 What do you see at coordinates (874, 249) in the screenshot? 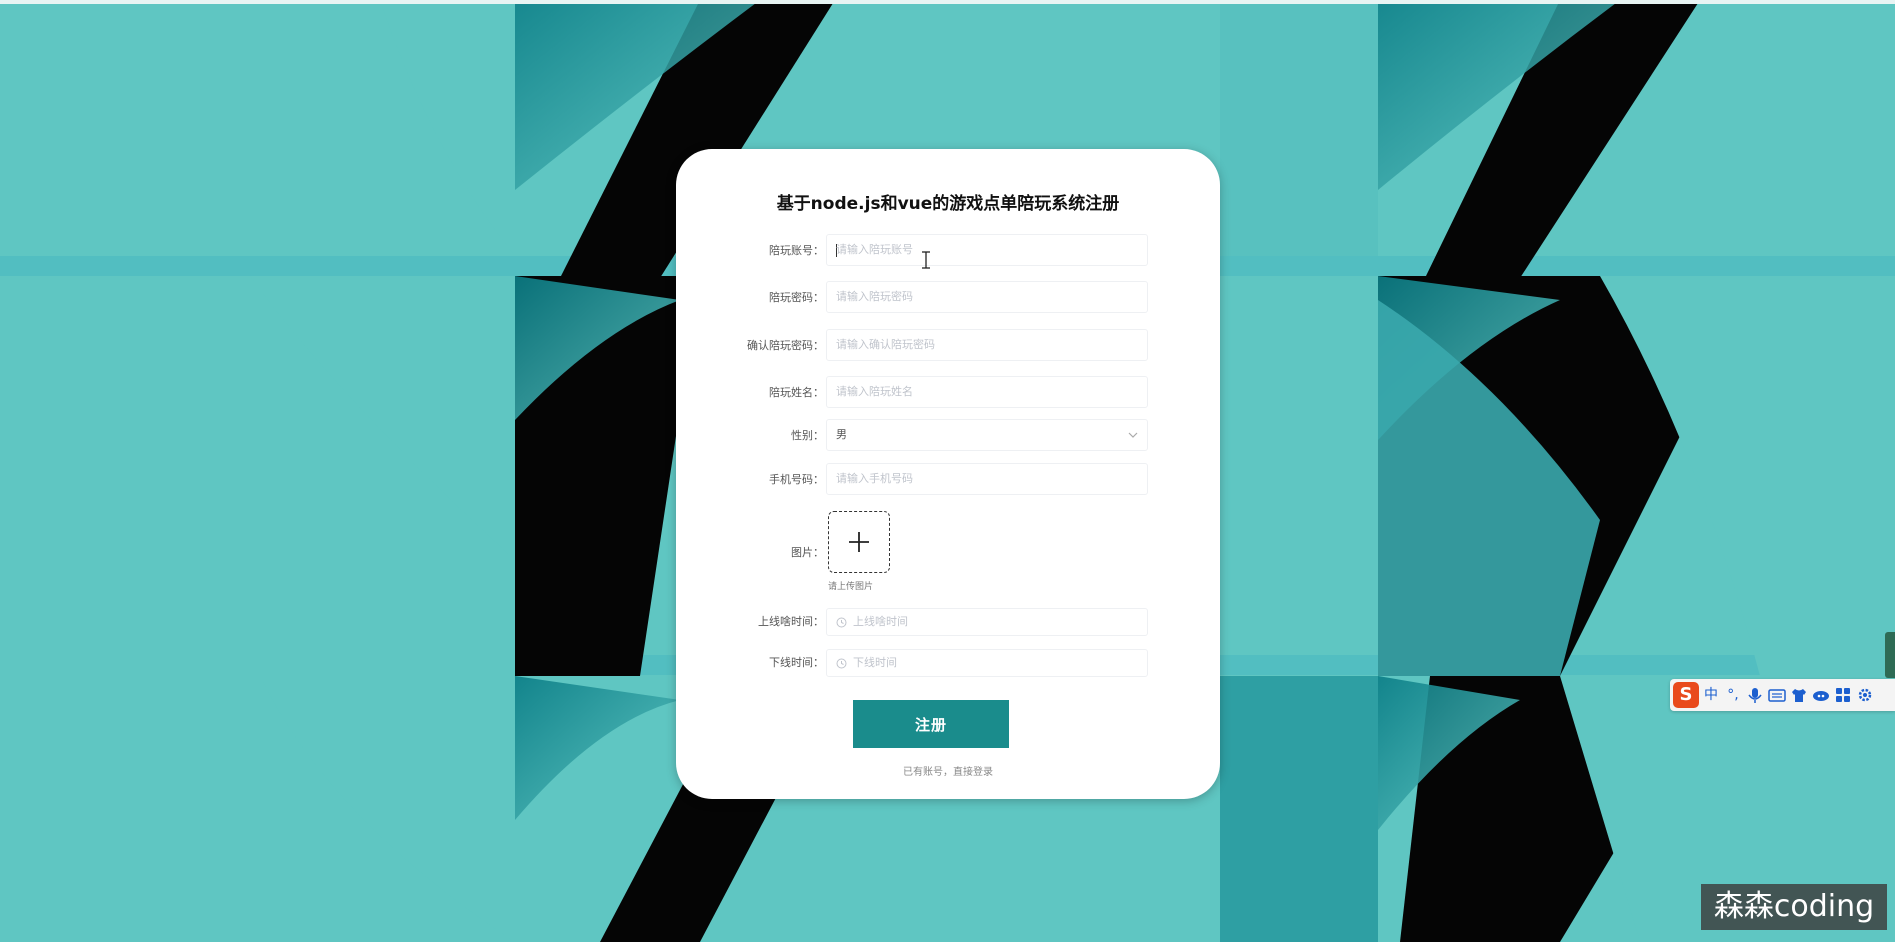
I see `account-placeholder: 请输入陪玩账号` at bounding box center [874, 249].